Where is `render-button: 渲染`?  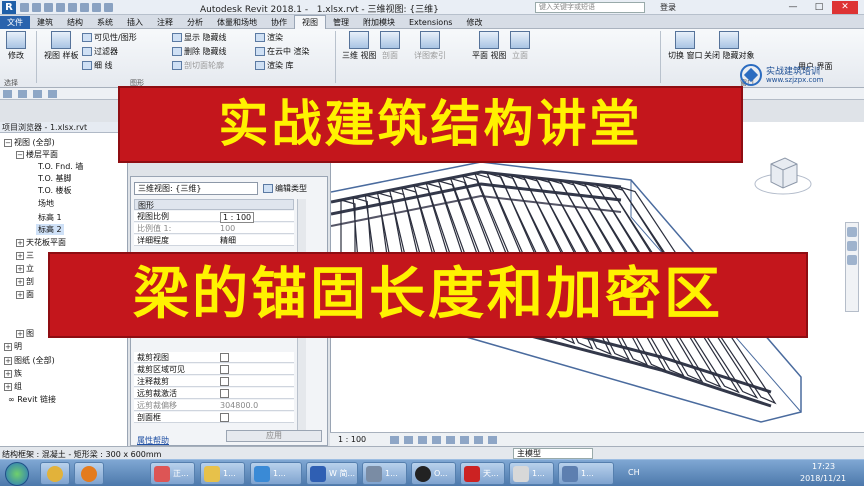
render-button: 渲染 is located at coordinates (269, 37).